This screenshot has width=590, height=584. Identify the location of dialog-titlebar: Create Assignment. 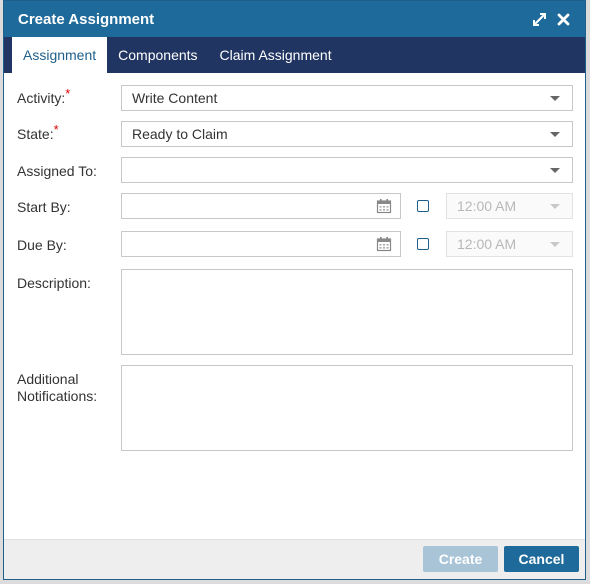
(294, 19).